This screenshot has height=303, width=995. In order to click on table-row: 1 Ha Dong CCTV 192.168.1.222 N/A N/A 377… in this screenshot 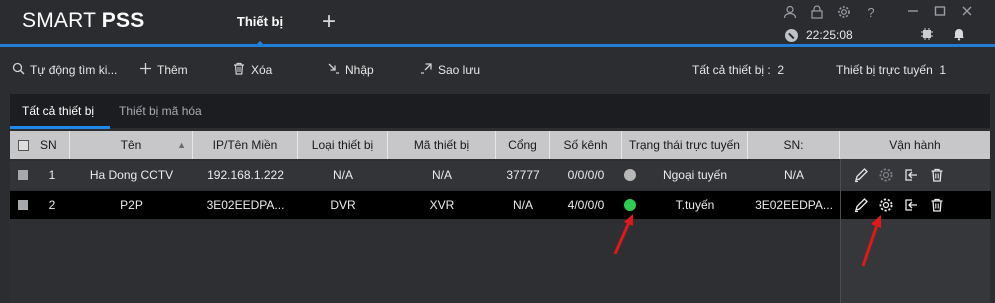, I will do `click(425, 175)`.